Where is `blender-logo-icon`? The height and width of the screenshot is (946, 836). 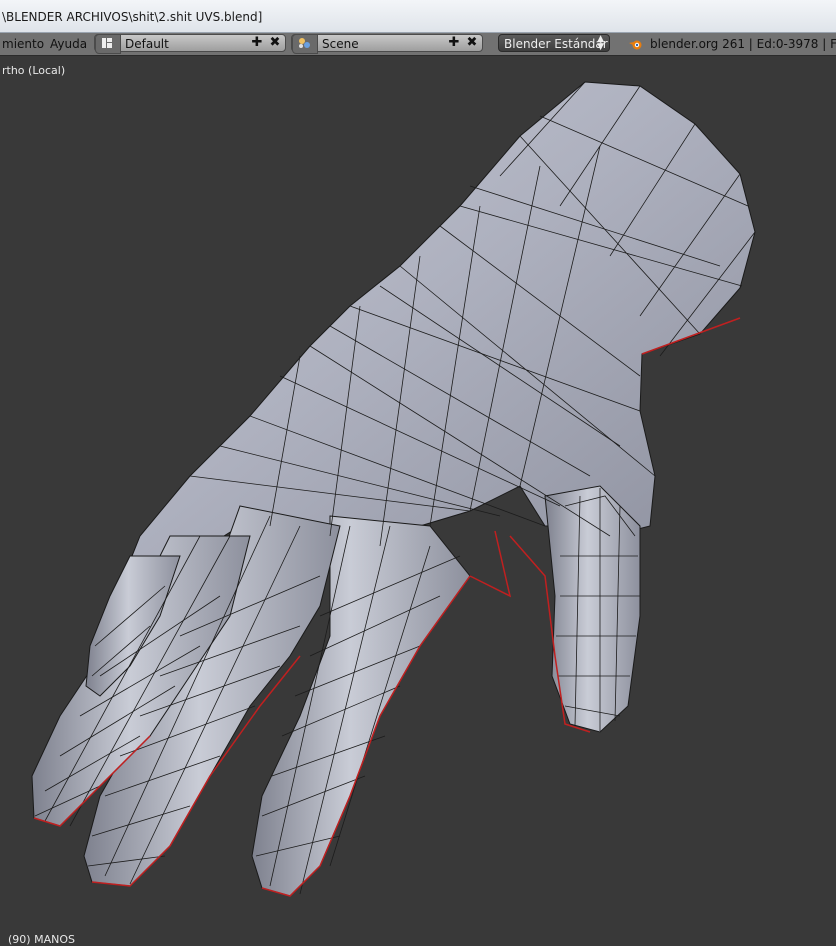
blender-logo-icon is located at coordinates (635, 45).